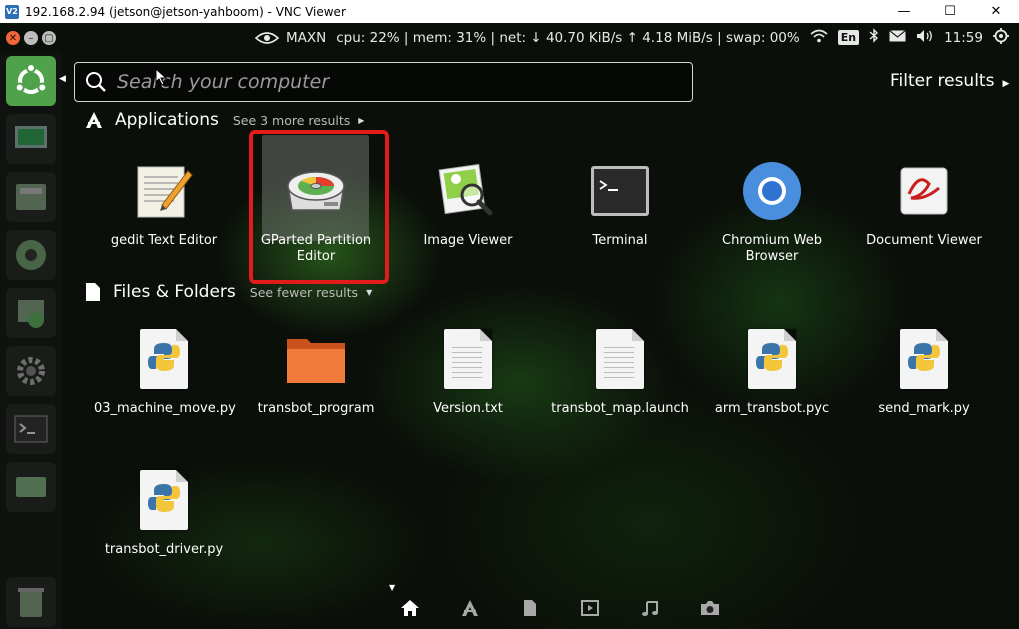 The height and width of the screenshot is (629, 1019). Describe the element at coordinates (772, 408) in the screenshot. I see `file-label: arm_transbot.pyc` at that location.